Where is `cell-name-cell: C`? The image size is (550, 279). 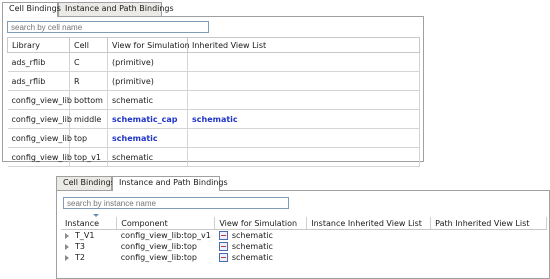 cell-name-cell: C is located at coordinates (88, 62).